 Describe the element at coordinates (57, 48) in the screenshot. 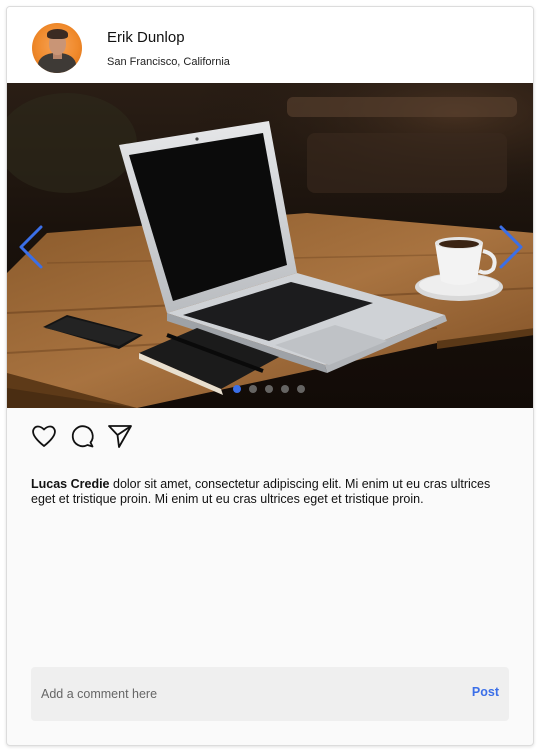

I see `avatar` at that location.